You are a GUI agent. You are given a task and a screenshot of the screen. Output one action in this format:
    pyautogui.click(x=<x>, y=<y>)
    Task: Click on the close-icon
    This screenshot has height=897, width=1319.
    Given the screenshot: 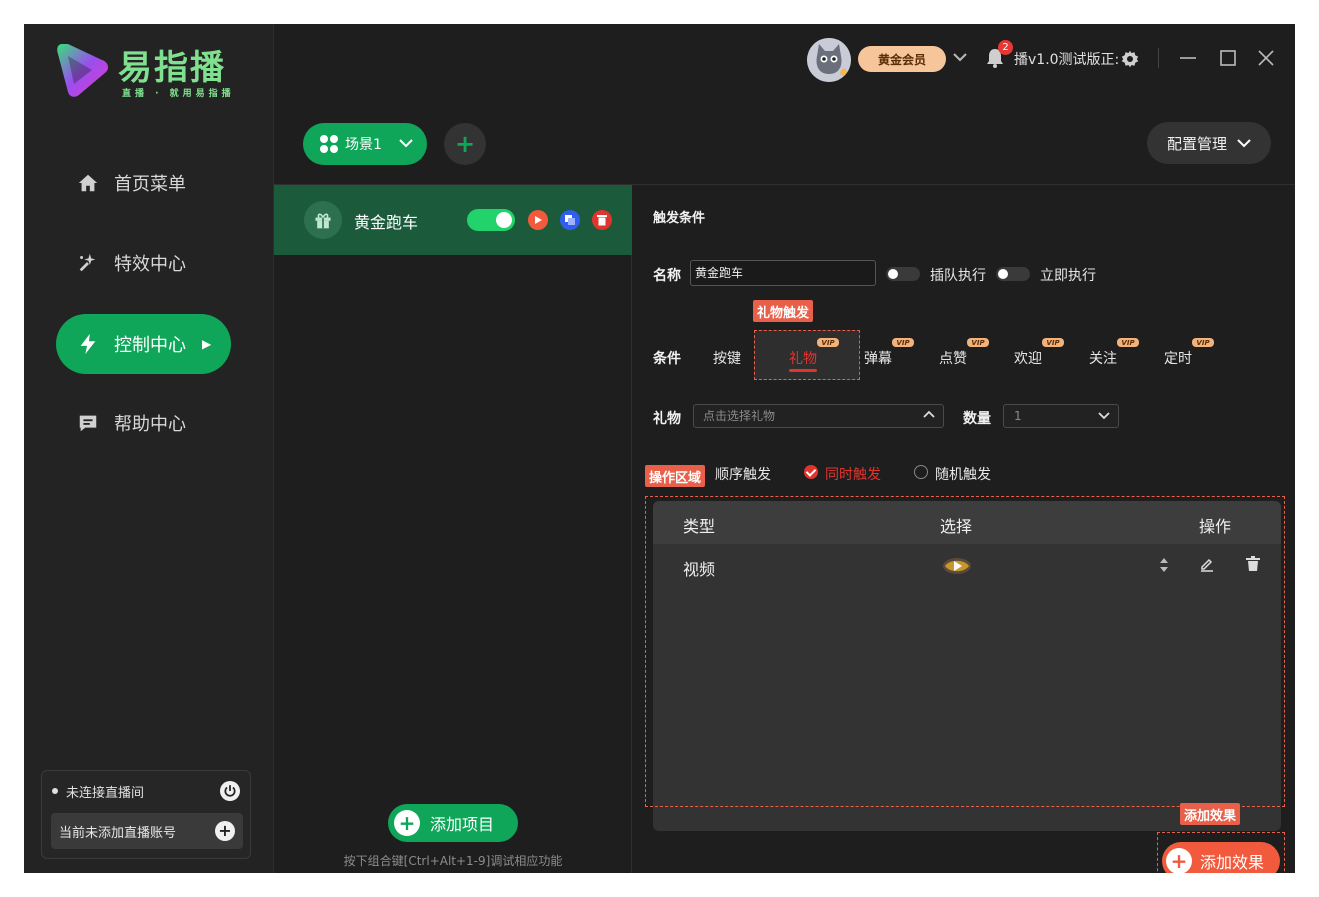 What is the action you would take?
    pyautogui.click(x=1266, y=58)
    